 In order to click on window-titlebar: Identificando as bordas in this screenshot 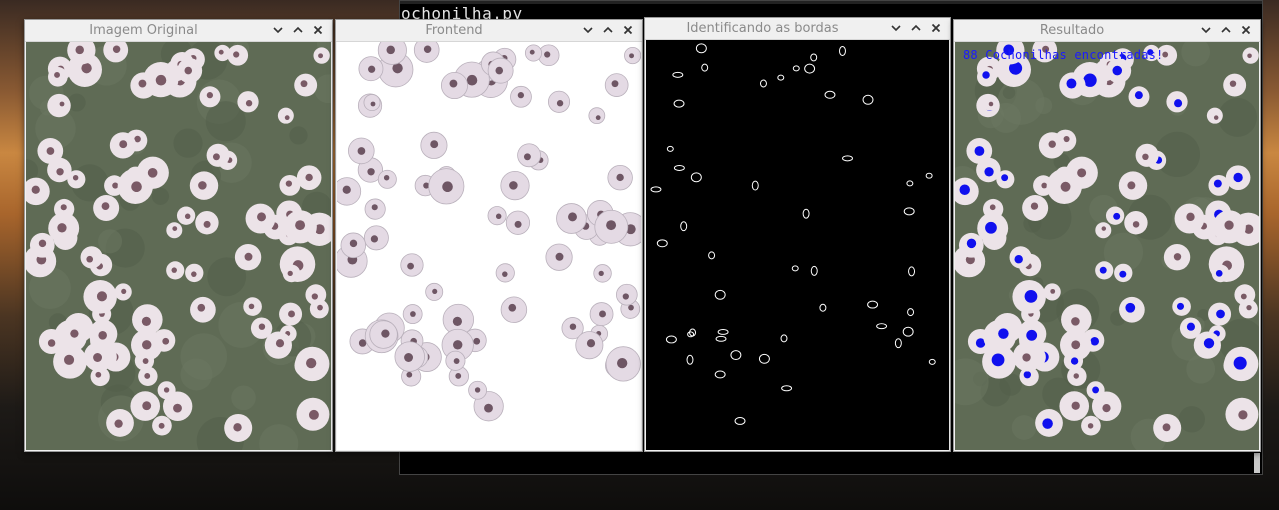, I will do `click(797, 29)`.